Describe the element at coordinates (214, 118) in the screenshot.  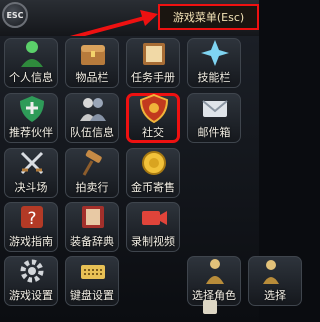
I see `menu-button-7: 邮件箱` at that location.